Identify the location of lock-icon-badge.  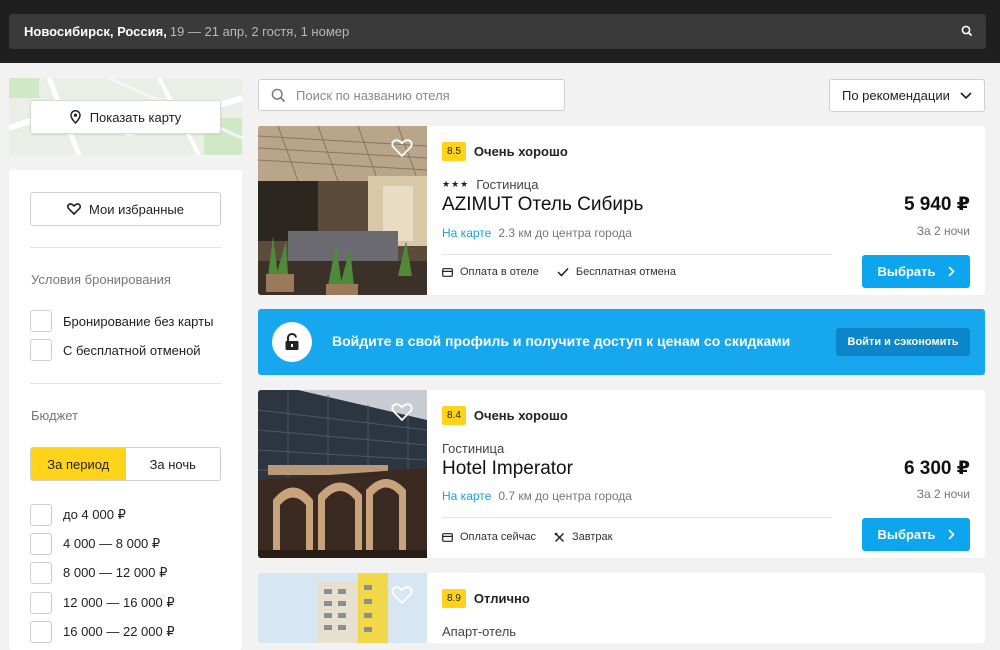
(292, 342).